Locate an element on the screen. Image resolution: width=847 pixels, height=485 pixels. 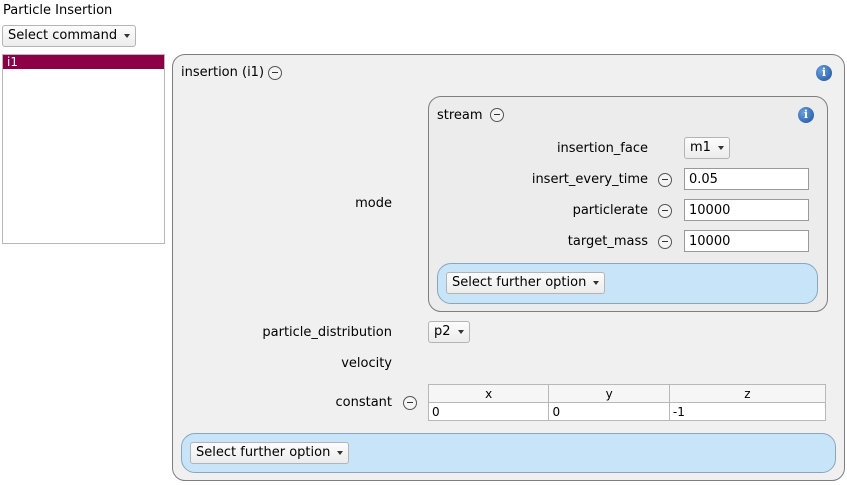
constant-label: constant is located at coordinates (363, 402).